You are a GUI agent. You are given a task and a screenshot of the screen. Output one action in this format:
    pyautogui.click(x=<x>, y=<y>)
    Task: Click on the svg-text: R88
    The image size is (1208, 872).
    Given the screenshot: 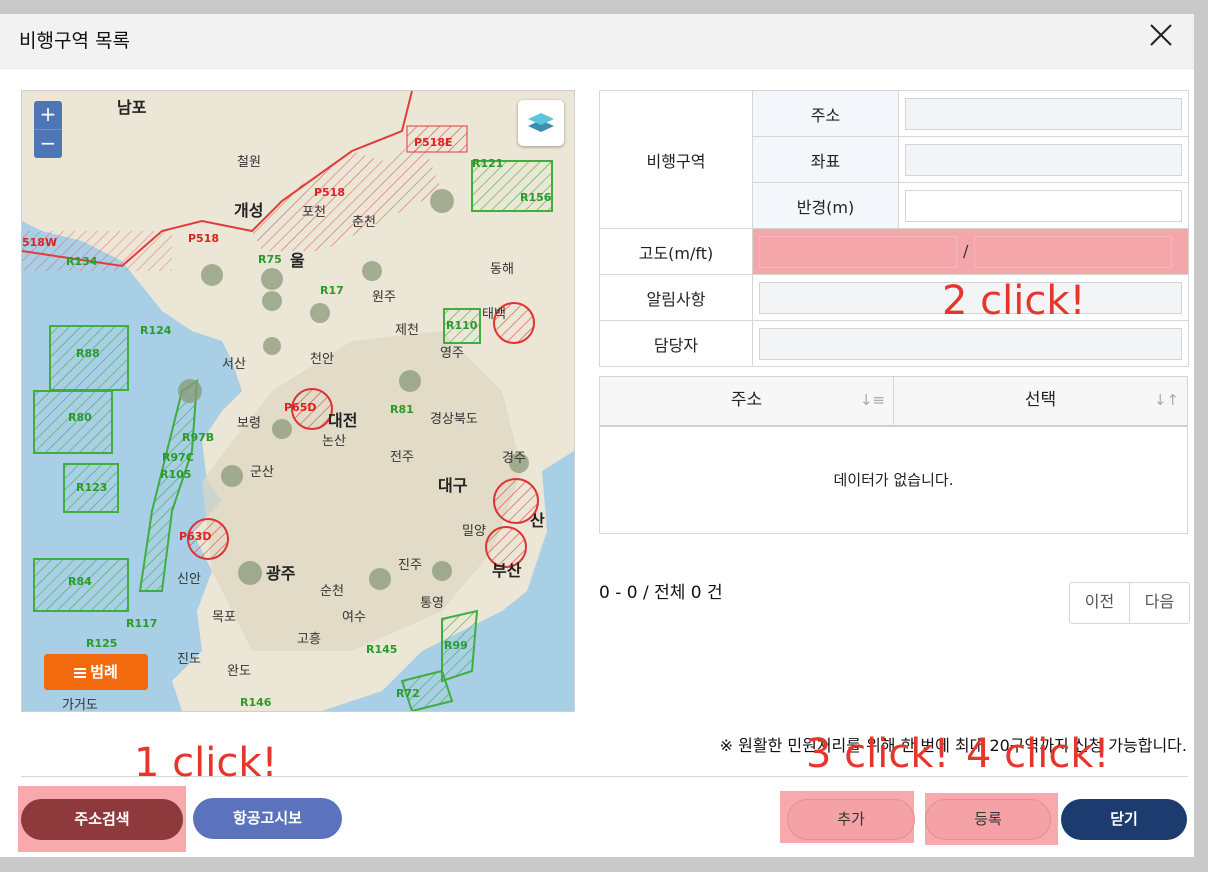 What is the action you would take?
    pyautogui.click(x=88, y=353)
    